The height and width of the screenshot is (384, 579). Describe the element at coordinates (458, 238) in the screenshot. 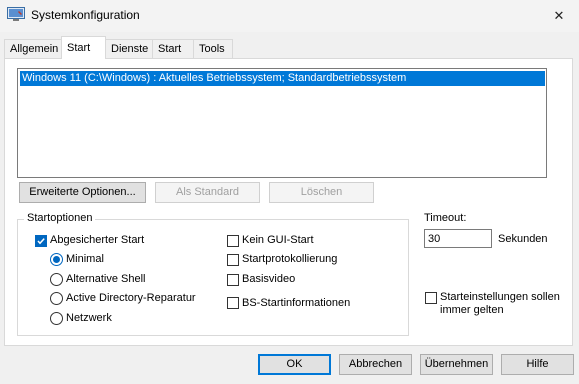

I see `timeout-input` at that location.